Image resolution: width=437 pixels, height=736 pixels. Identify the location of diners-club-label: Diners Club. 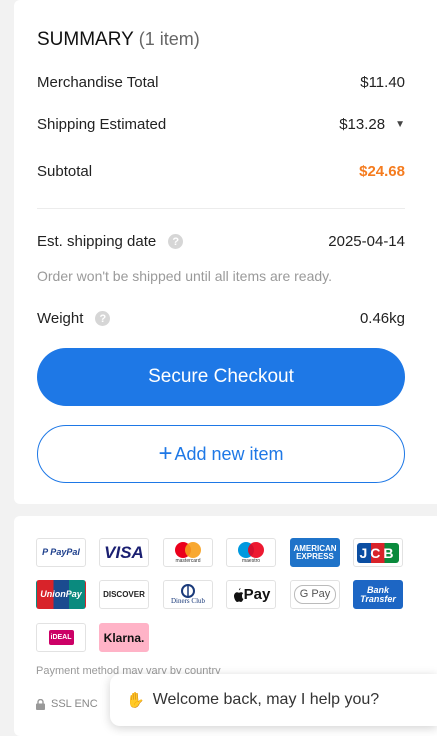
(188, 601).